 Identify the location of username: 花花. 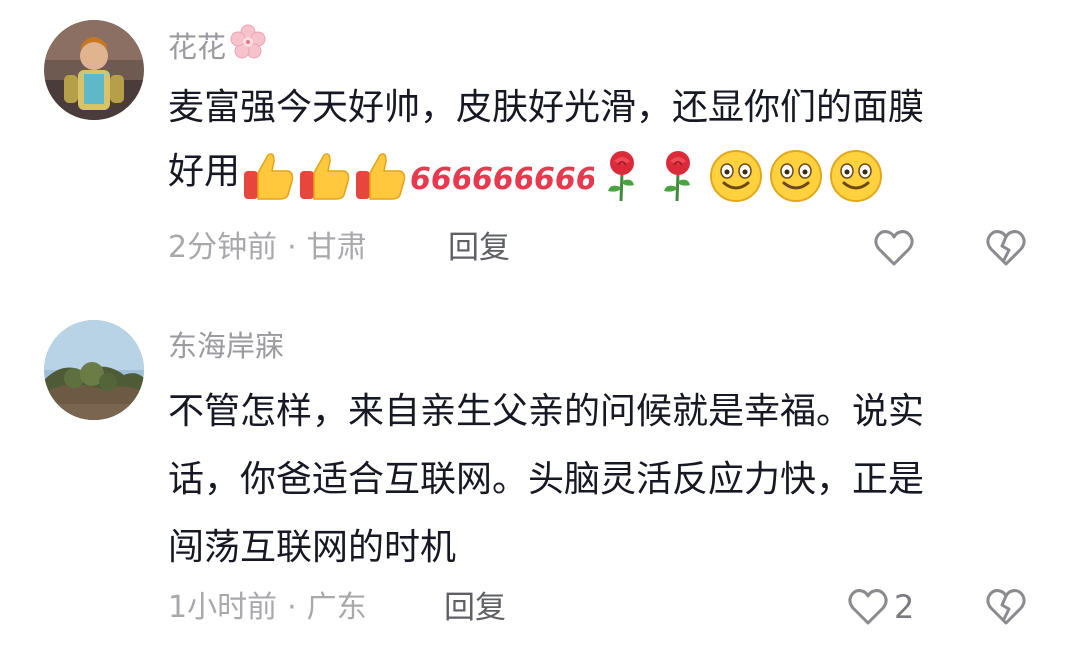
(217, 47).